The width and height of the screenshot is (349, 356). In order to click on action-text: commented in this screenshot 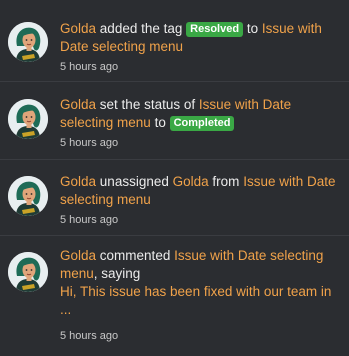, I will do `click(135, 255)`.